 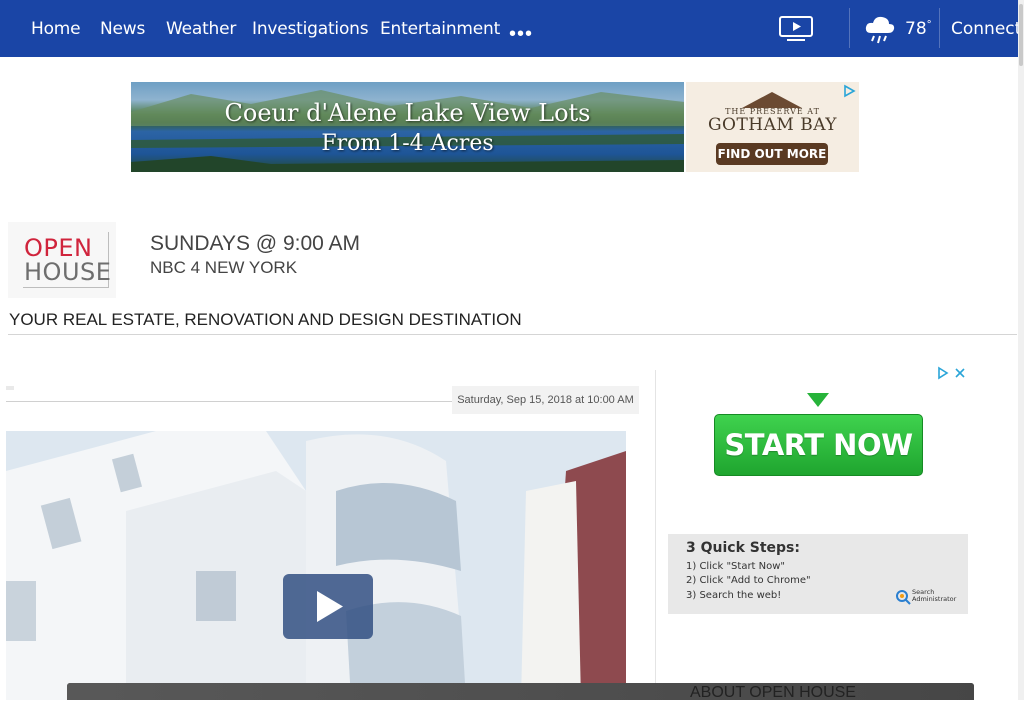 What do you see at coordinates (748, 580) in the screenshot?
I see `step-item: 2) Click "Add to Chrome"` at bounding box center [748, 580].